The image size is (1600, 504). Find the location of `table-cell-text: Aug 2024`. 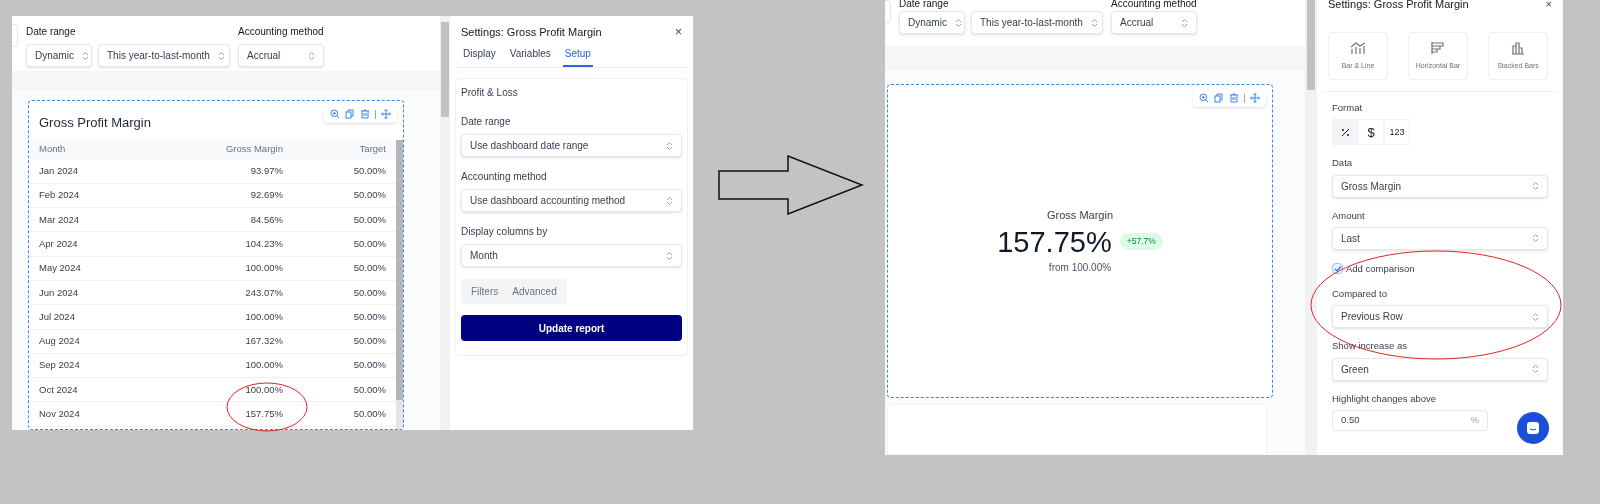

table-cell-text: Aug 2024 is located at coordinates (60, 341).